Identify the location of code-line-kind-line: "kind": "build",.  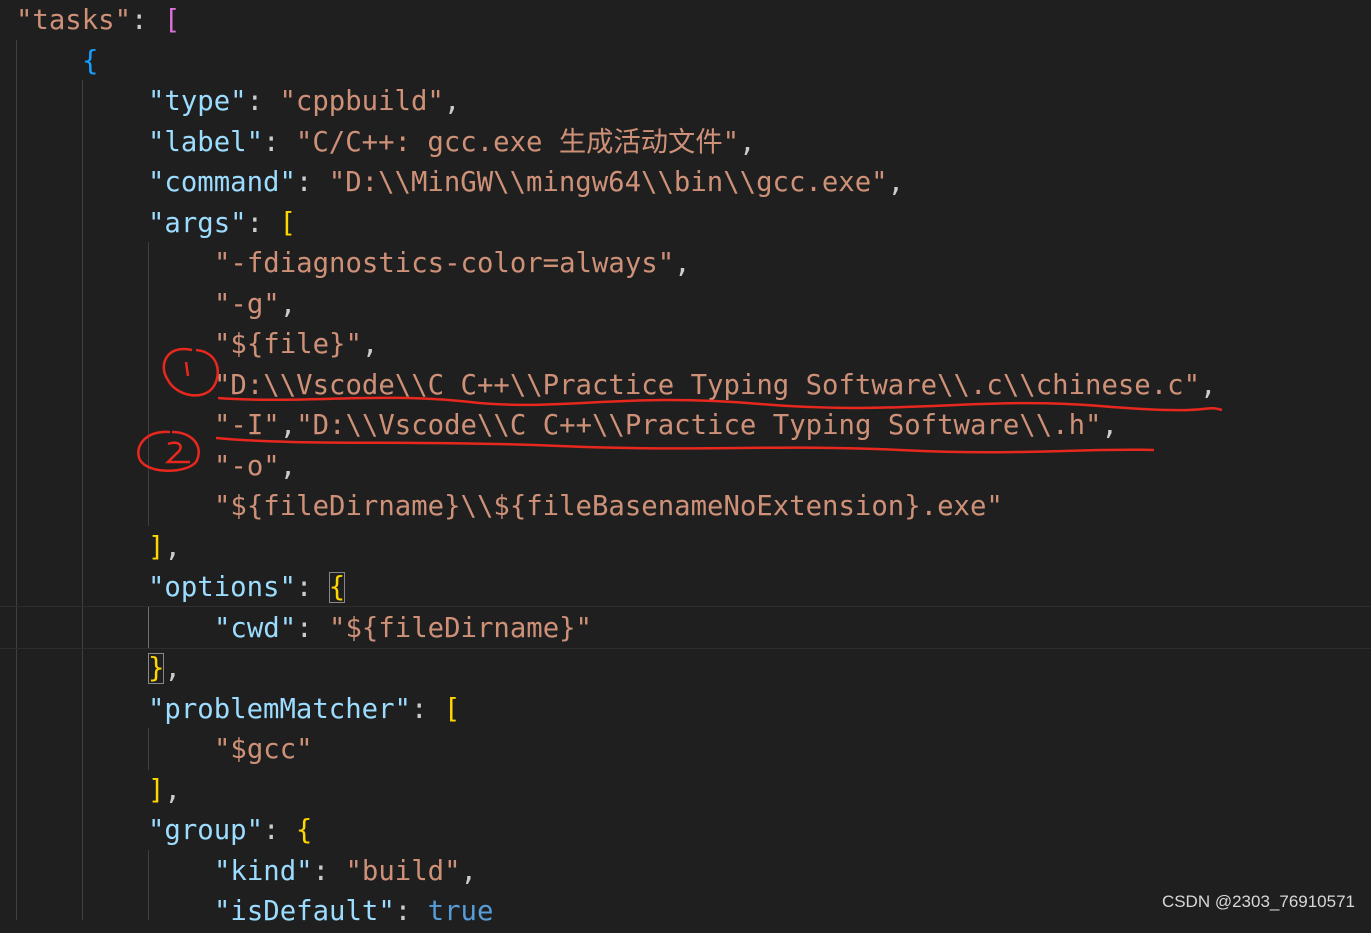
(345, 872).